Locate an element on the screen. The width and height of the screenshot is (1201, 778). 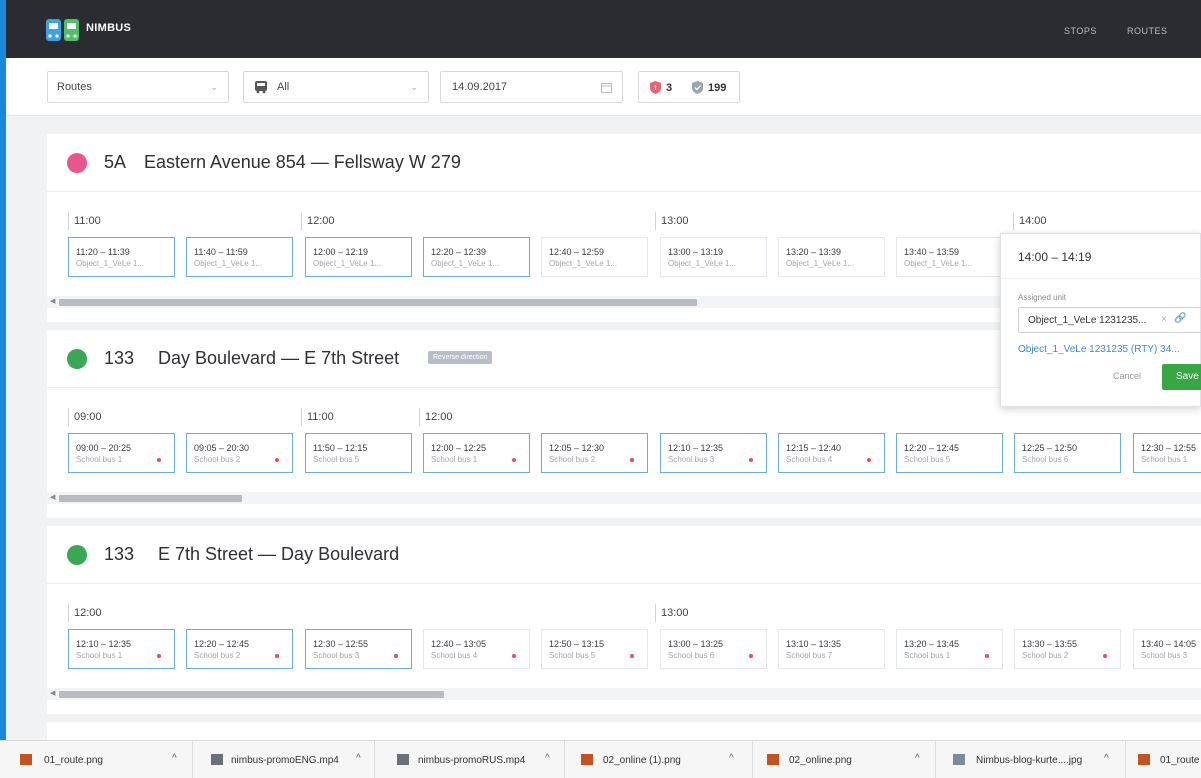
hour-label: 14:00 is located at coordinates (1030, 221).